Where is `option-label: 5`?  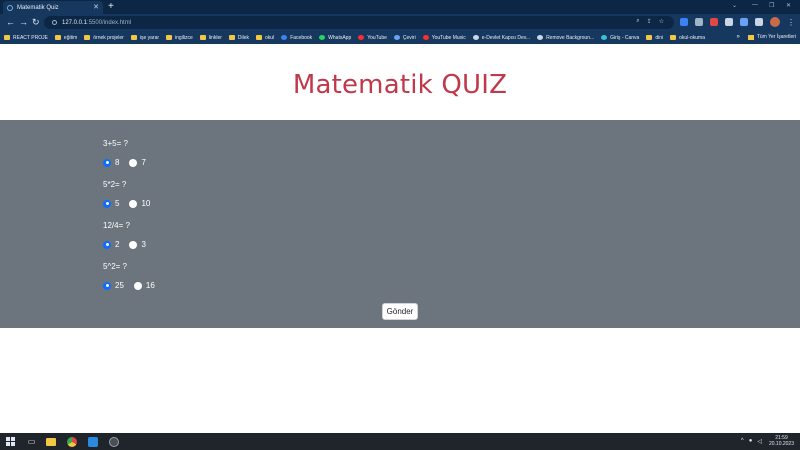 option-label: 5 is located at coordinates (117, 203).